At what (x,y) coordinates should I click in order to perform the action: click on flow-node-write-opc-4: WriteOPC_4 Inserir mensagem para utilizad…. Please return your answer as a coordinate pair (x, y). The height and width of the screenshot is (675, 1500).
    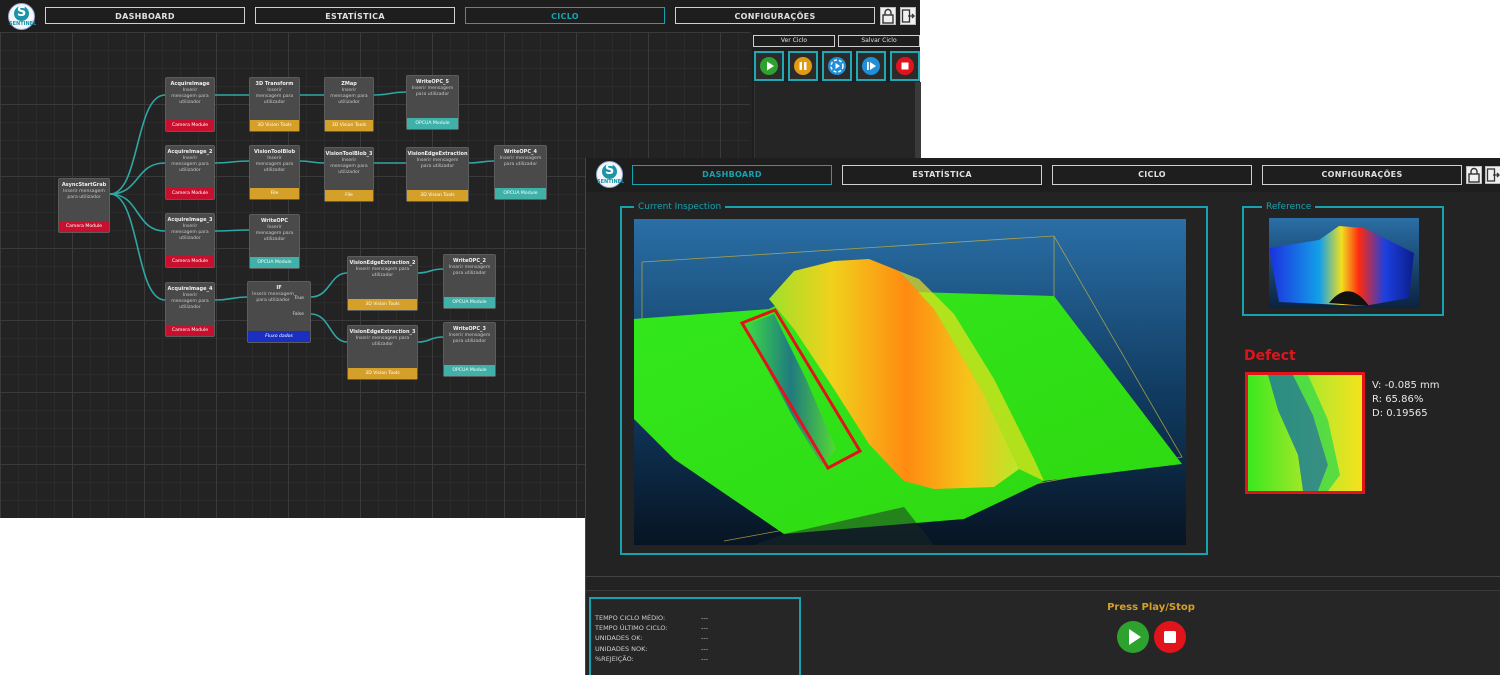
    Looking at the image, I should click on (520, 172).